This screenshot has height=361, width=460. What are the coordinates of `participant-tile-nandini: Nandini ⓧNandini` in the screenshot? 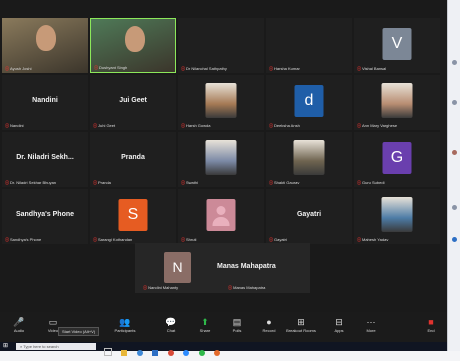 It's located at (45, 102).